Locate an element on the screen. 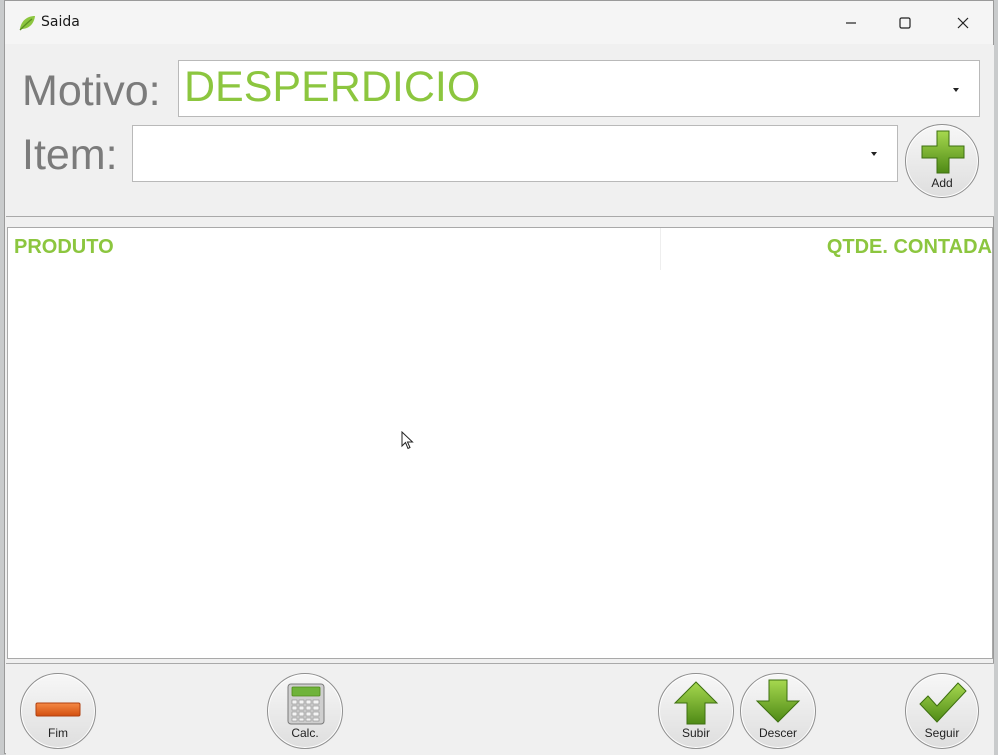 Image resolution: width=998 pixels, height=755 pixels. minus-icon is located at coordinates (58, 709).